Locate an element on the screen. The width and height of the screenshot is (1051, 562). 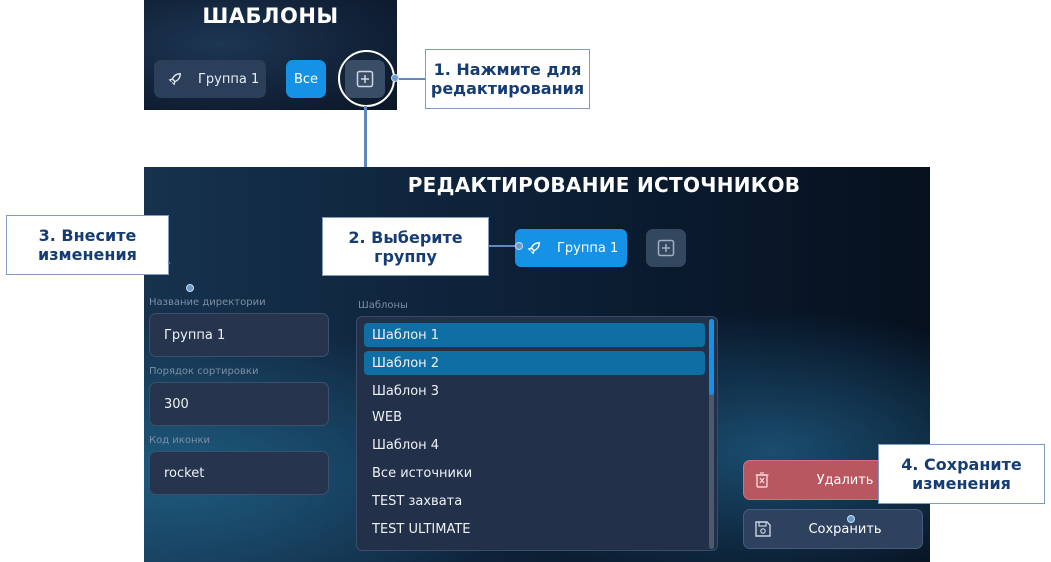
sort-order-label: Порядок сортировки is located at coordinates (204, 371).